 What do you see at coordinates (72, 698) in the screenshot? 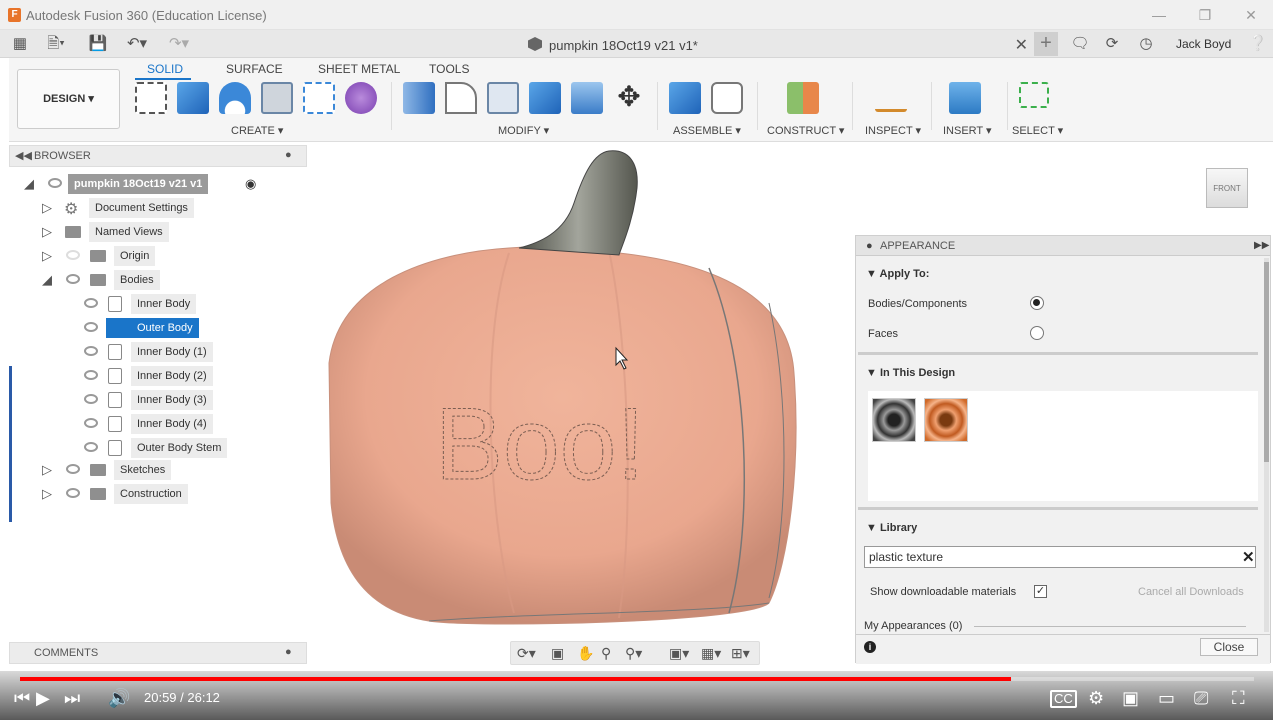
I see `next-icon: ⏭` at bounding box center [72, 698].